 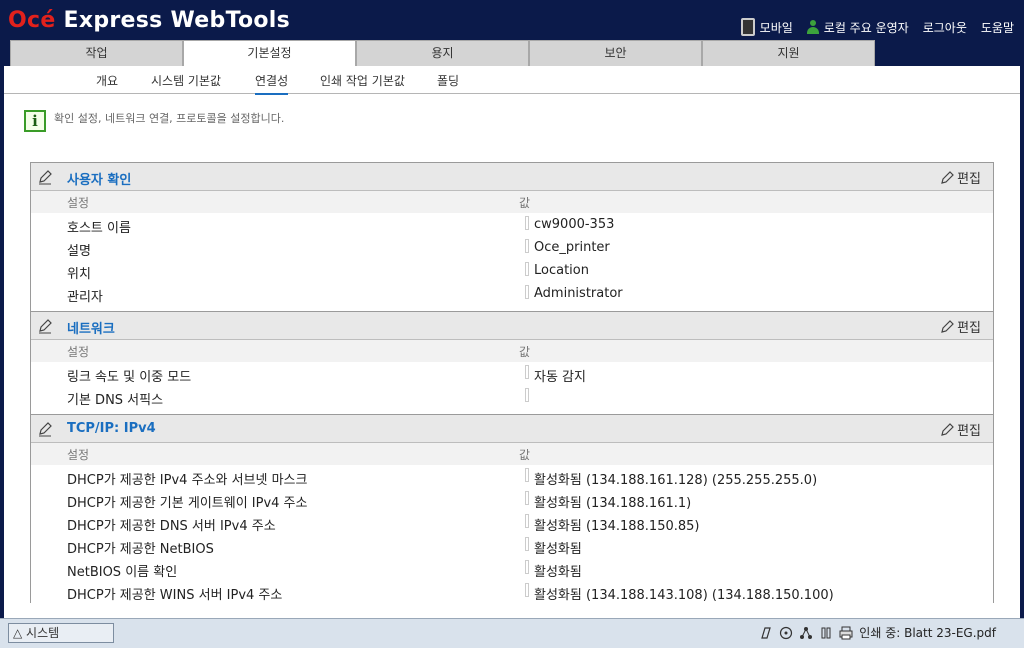 I want to click on status-bar: △ 시스템 인쇄 중: Blatt 23-EG.pdf, so click(x=512, y=633).